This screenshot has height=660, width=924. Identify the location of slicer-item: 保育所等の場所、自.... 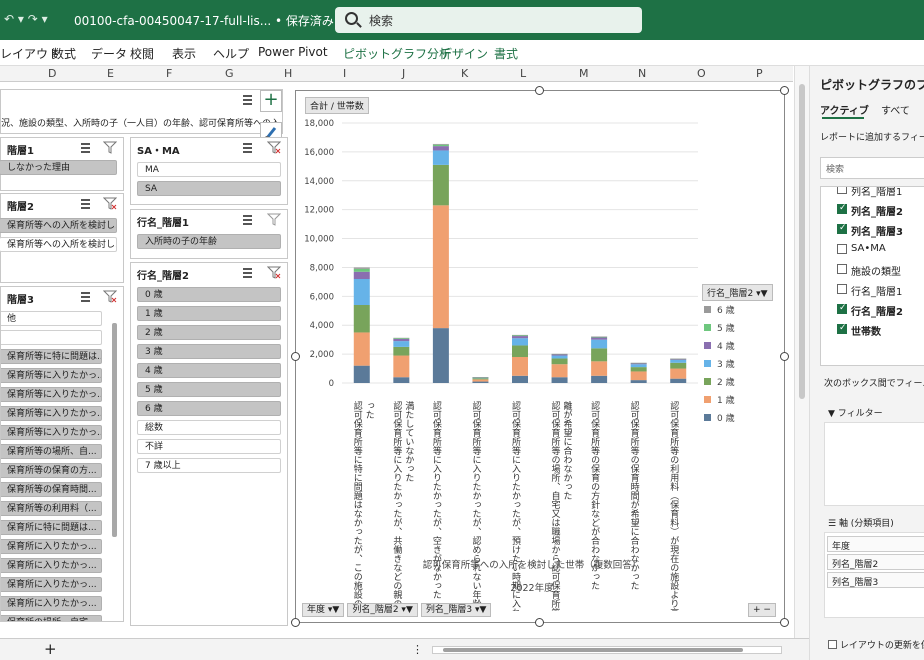
(51, 451).